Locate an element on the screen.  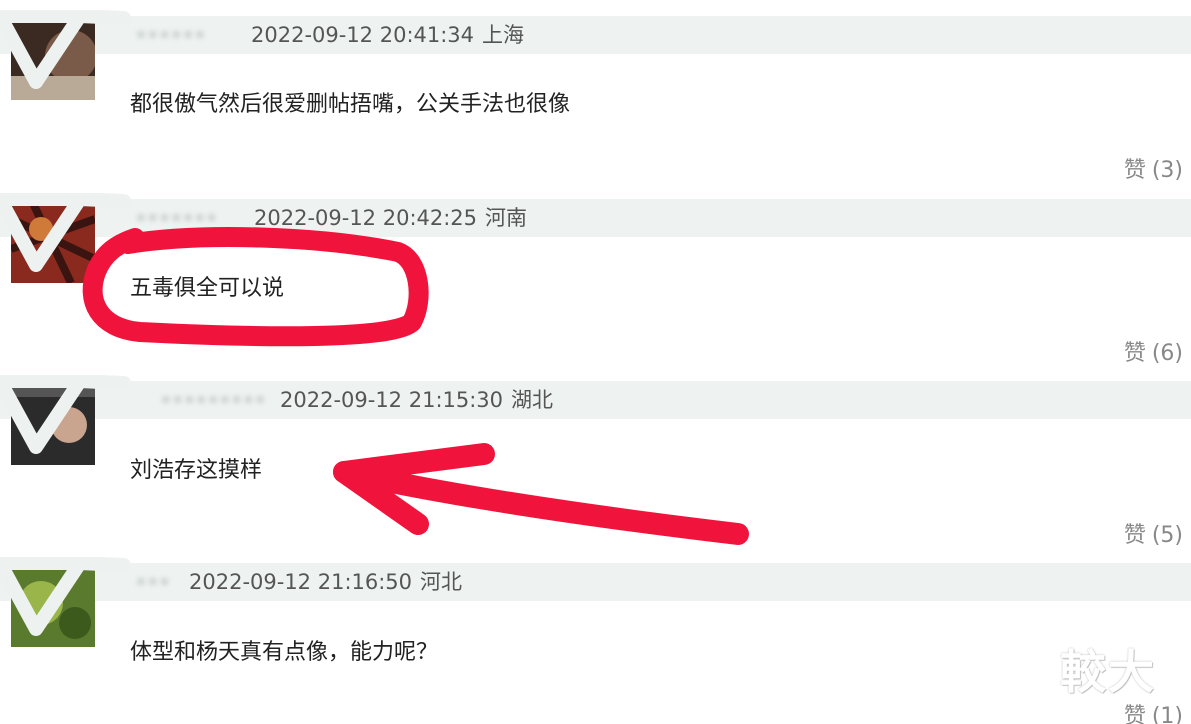
comment-meta: 2022-09-12 20:41:34 上海 is located at coordinates (387, 35).